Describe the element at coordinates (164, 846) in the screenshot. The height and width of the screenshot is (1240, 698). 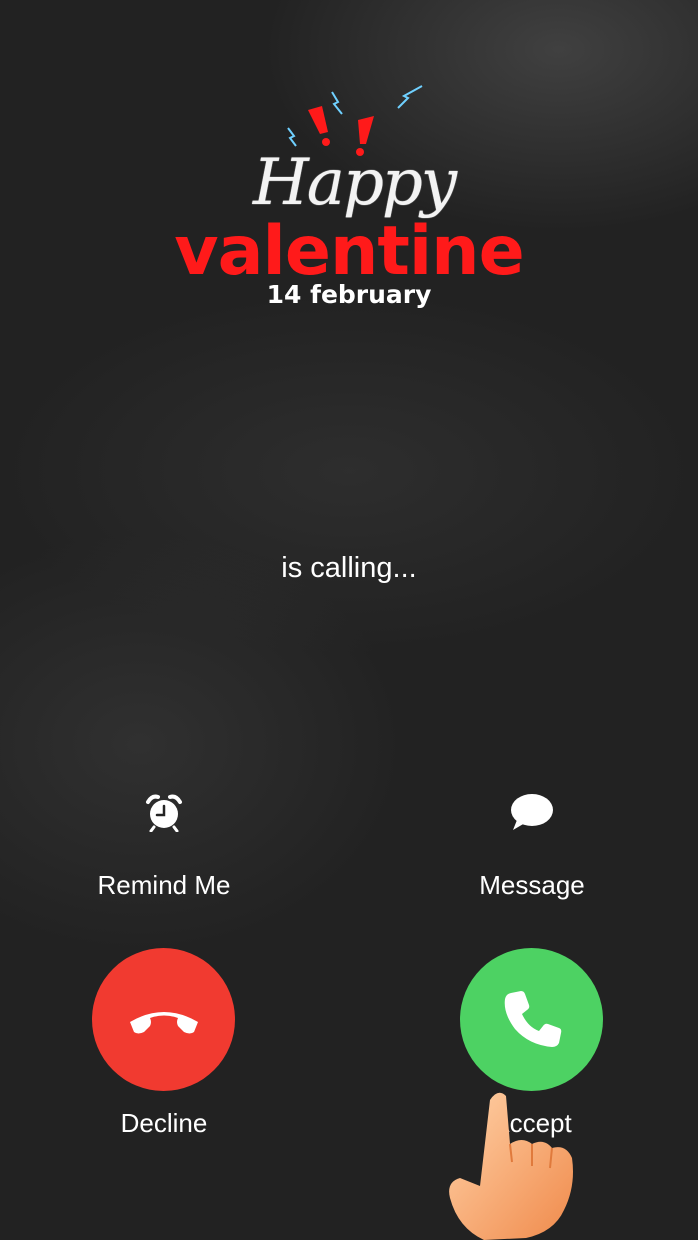
I see `remind-me-option: Remind Me` at that location.